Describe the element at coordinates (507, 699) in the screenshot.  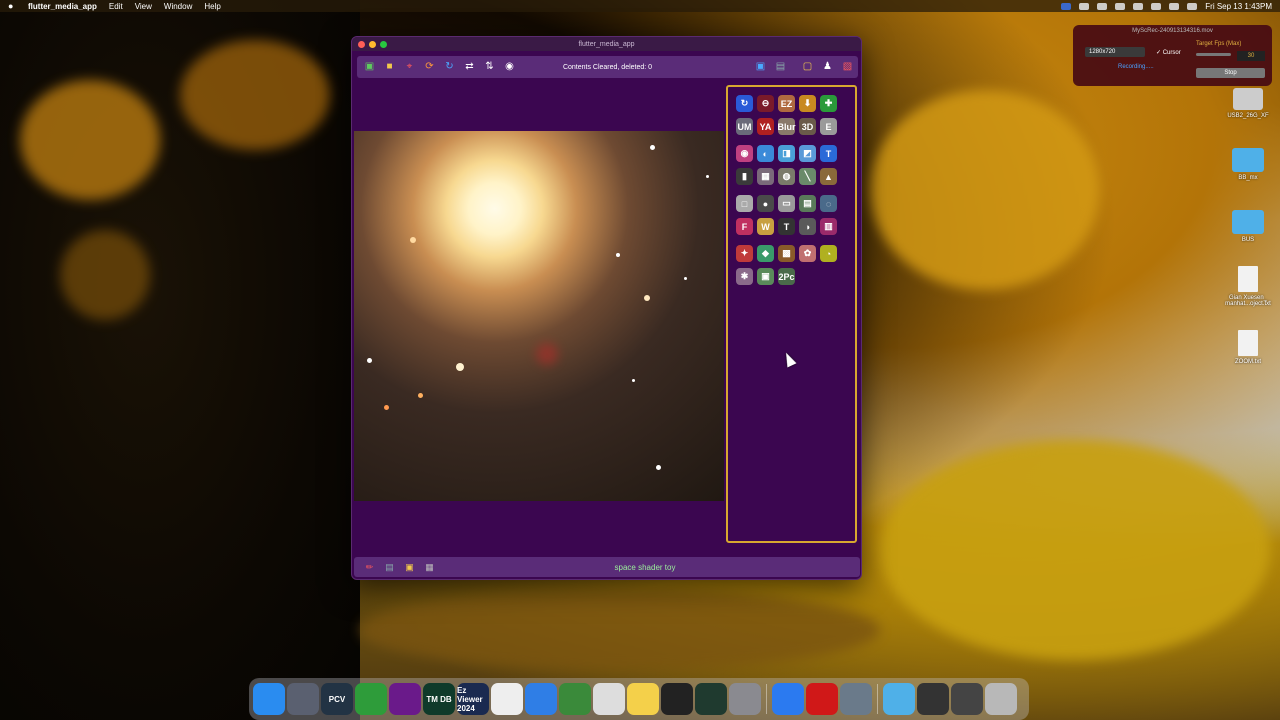
I see `dock-clock-icon` at that location.